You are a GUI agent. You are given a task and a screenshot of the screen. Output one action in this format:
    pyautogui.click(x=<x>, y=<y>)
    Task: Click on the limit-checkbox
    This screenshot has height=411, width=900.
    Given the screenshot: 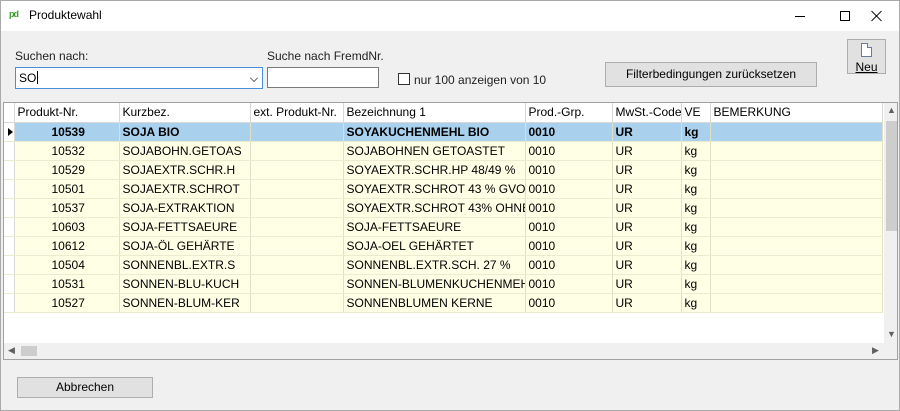 What is the action you would take?
    pyautogui.click(x=404, y=79)
    